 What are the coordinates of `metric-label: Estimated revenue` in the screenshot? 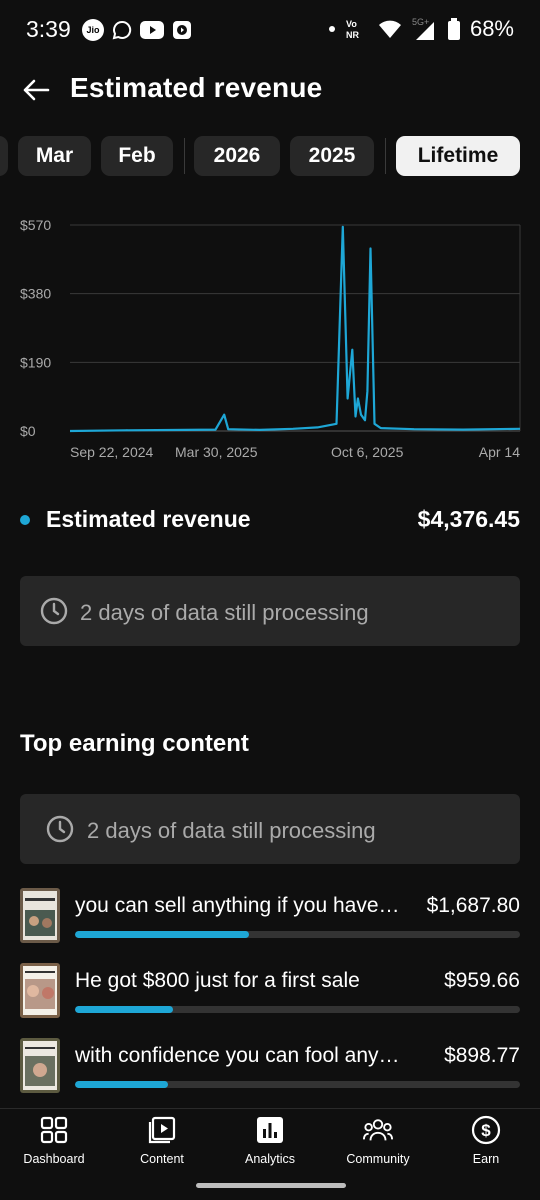 It's located at (148, 519).